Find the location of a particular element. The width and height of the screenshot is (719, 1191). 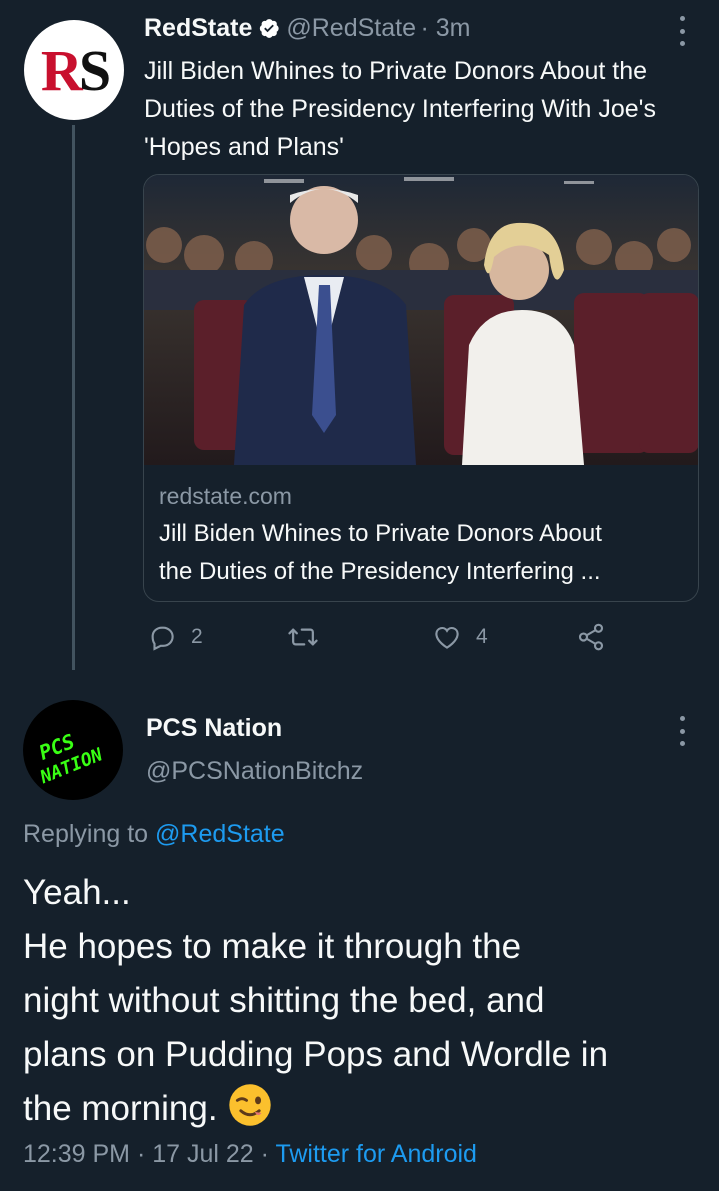

more-options-icon is located at coordinates (682, 31).